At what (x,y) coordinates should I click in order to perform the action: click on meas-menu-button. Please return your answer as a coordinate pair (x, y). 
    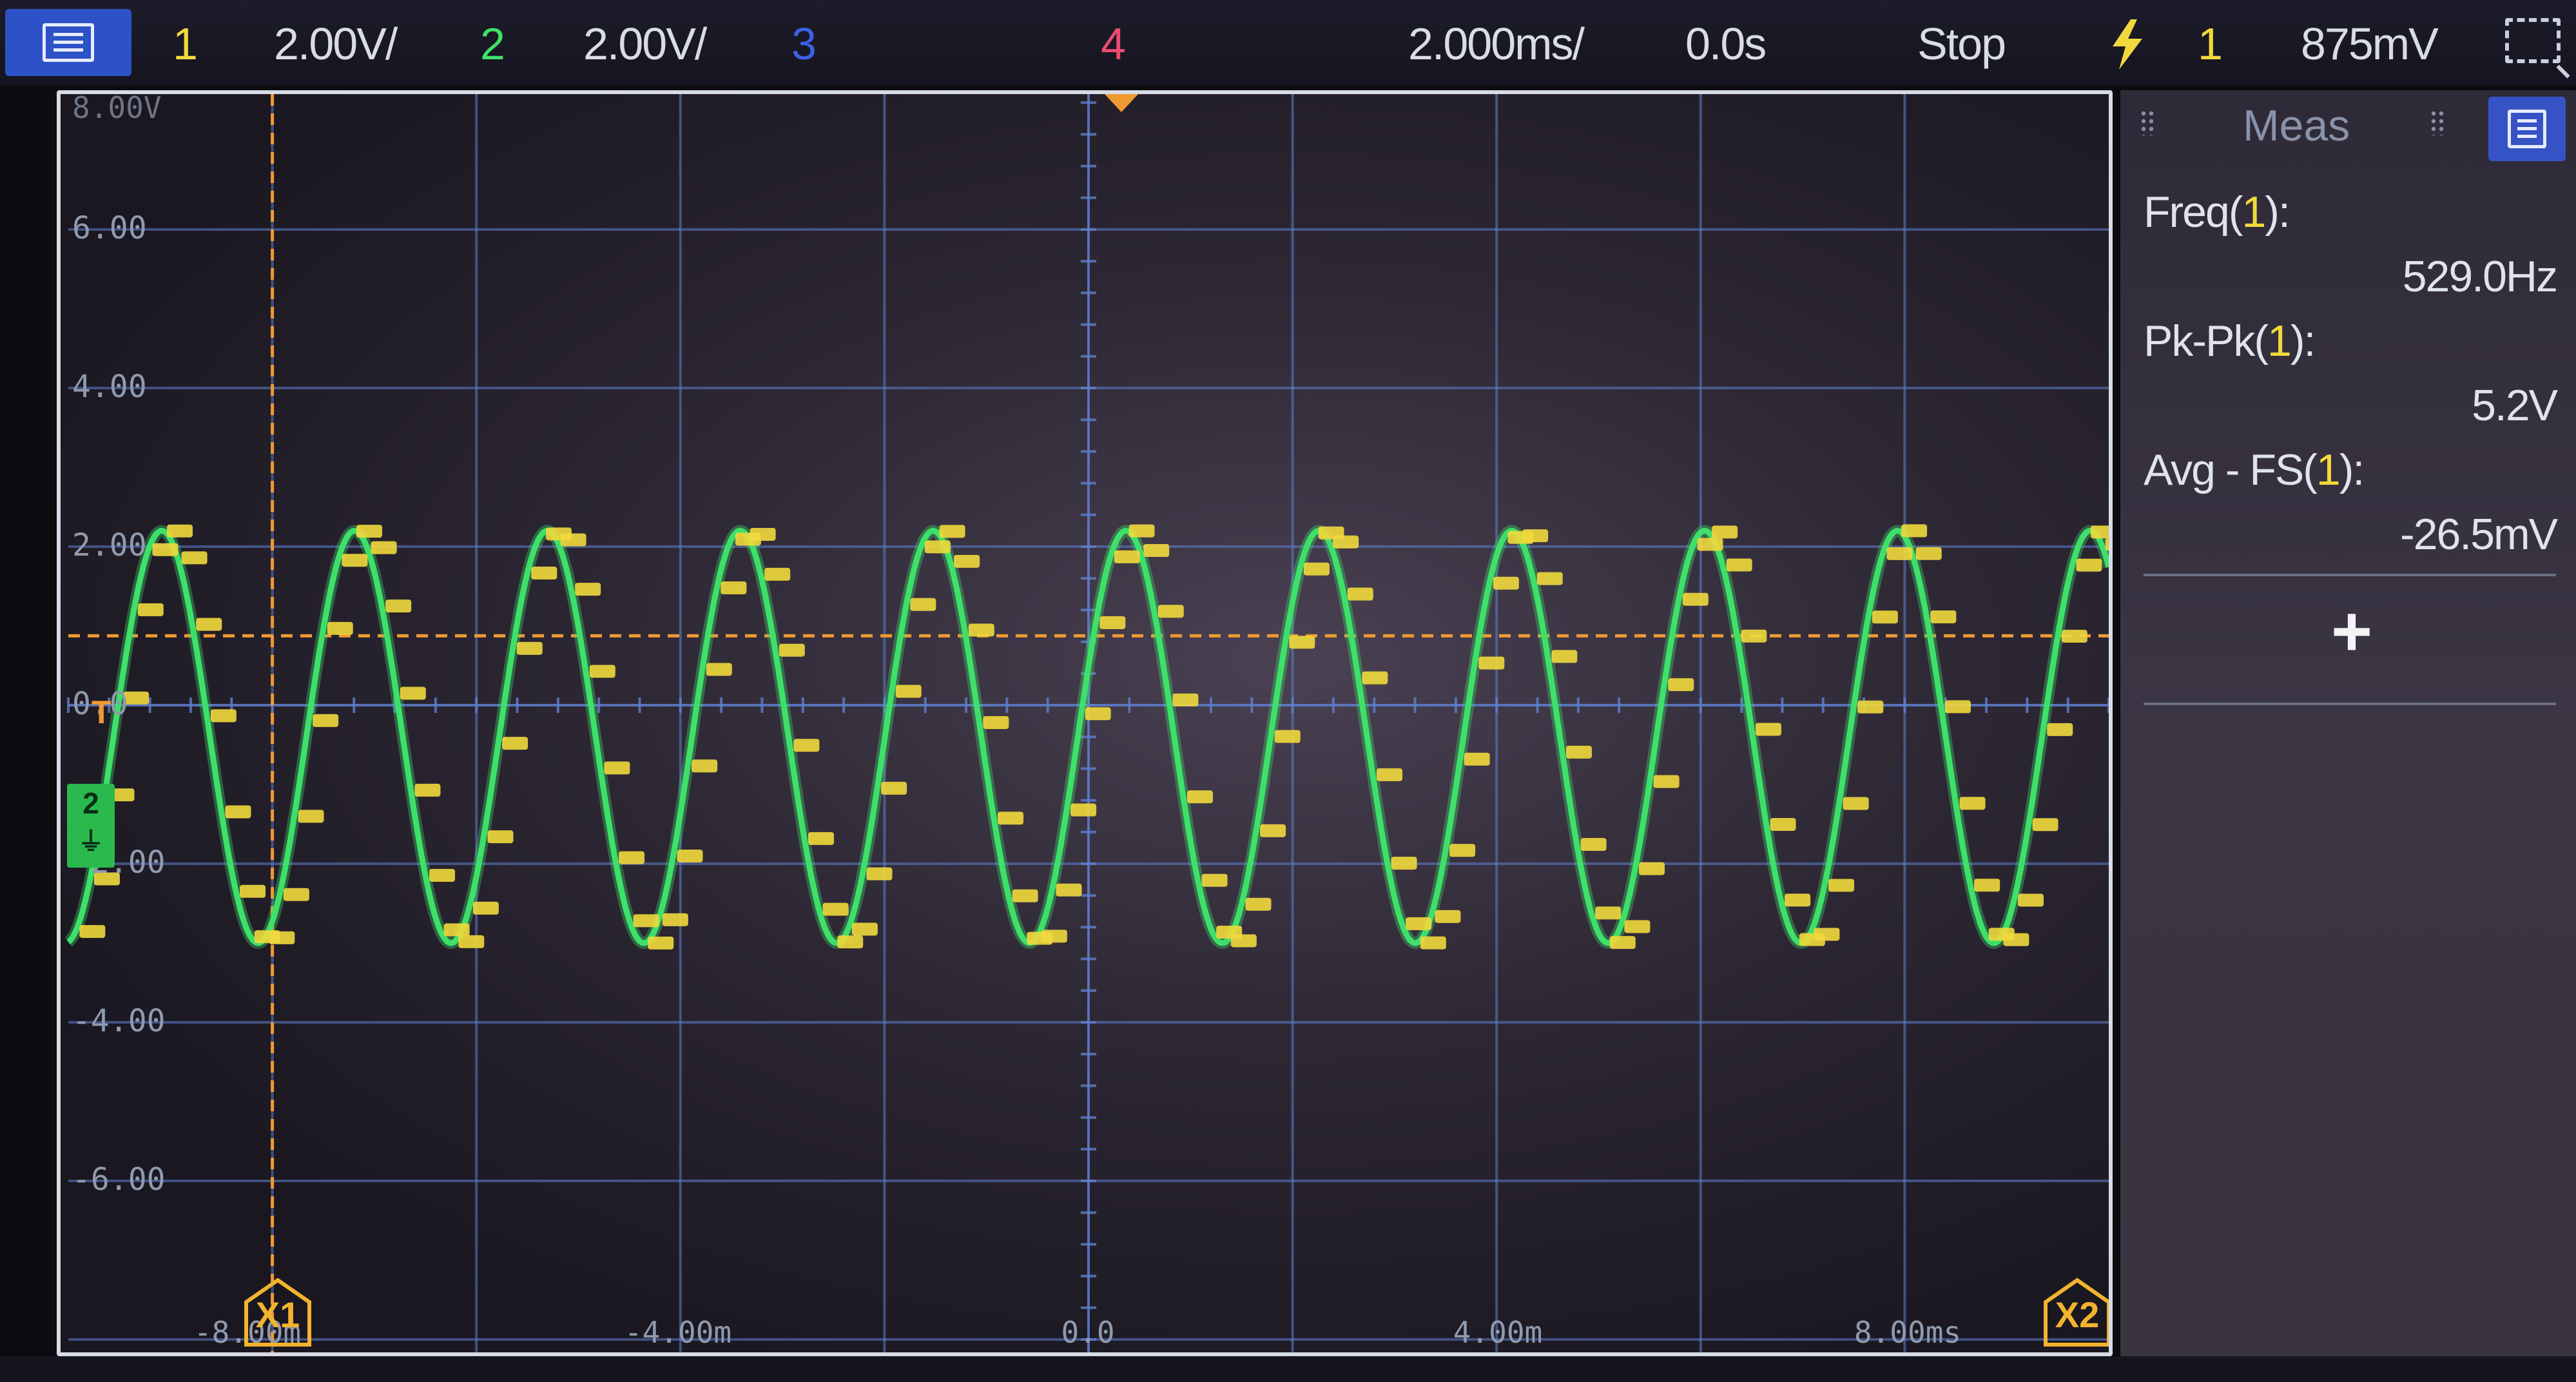
    Looking at the image, I should click on (2527, 129).